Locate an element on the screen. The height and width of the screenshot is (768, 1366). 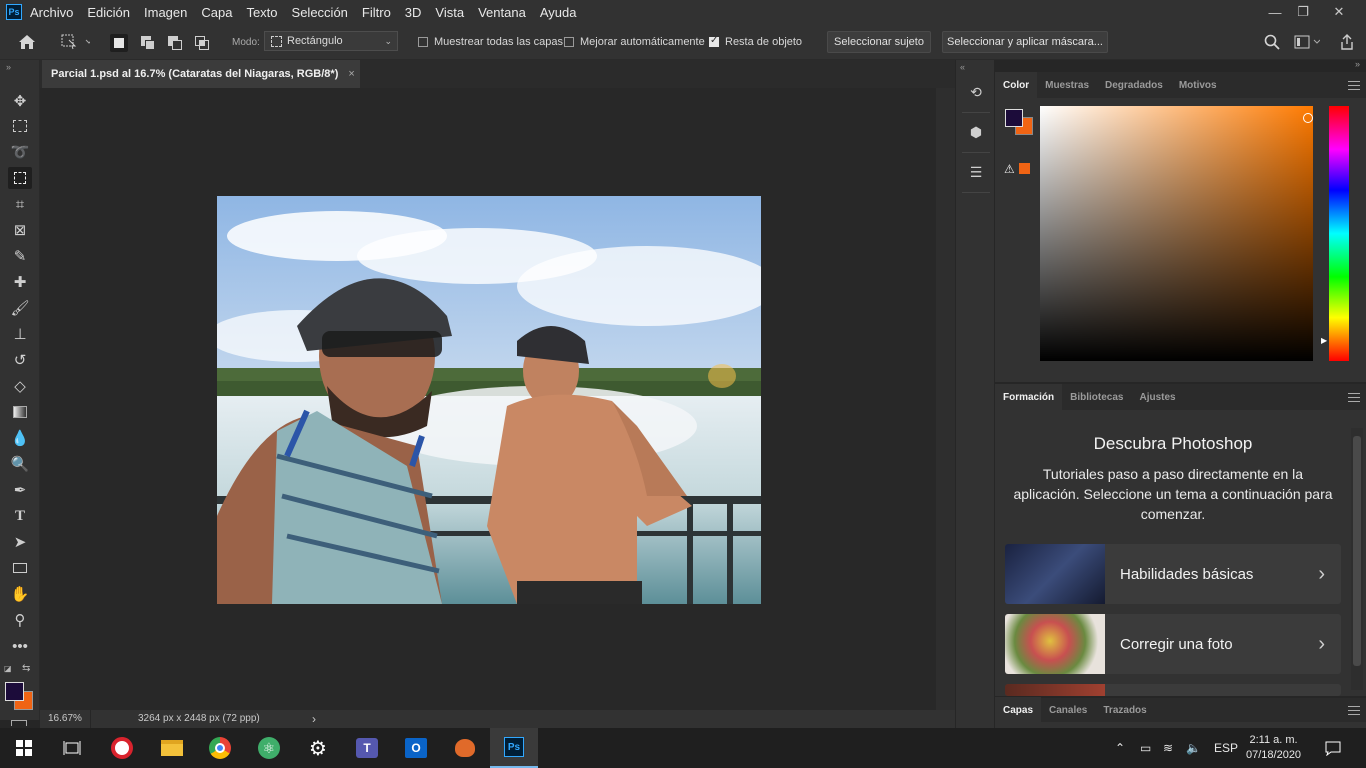
close-icon: ✕ is located at coordinates (1339, 12).